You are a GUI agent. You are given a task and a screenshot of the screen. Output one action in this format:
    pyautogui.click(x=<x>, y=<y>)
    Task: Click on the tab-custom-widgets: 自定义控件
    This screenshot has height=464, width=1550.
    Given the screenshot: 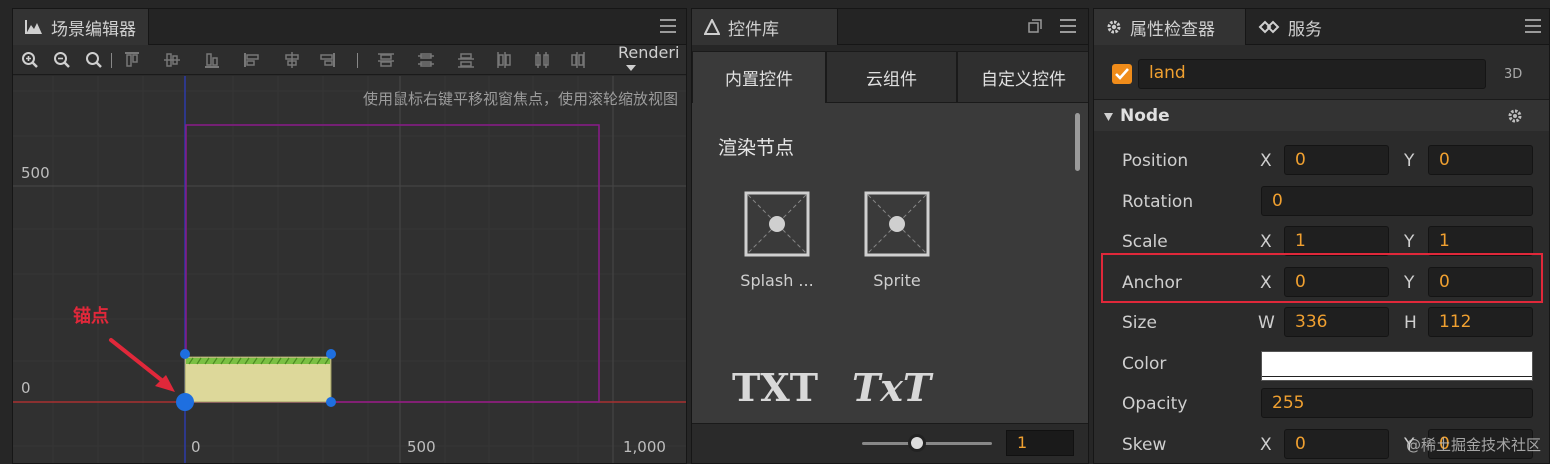 What is the action you would take?
    pyautogui.click(x=1022, y=77)
    